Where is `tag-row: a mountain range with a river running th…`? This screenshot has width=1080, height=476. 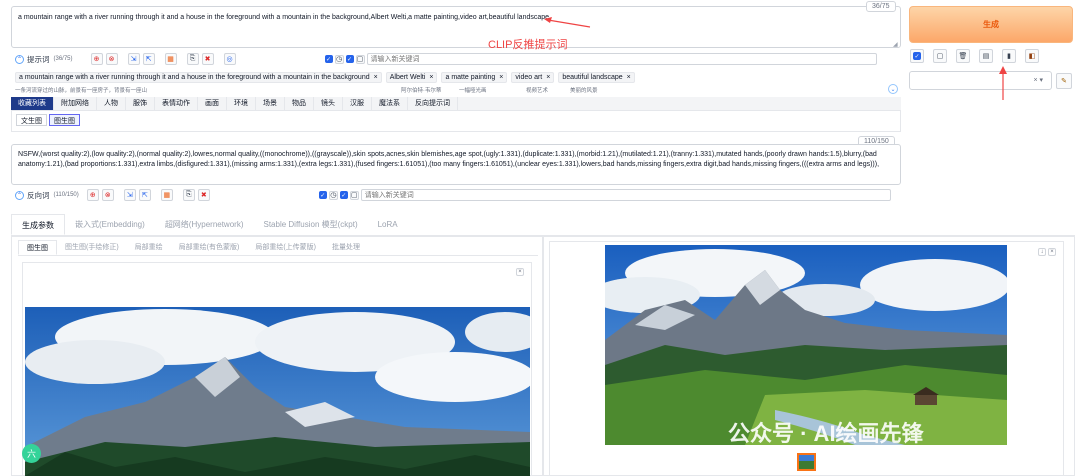
tag-row: a mountain range with a river running th… is located at coordinates (455, 77).